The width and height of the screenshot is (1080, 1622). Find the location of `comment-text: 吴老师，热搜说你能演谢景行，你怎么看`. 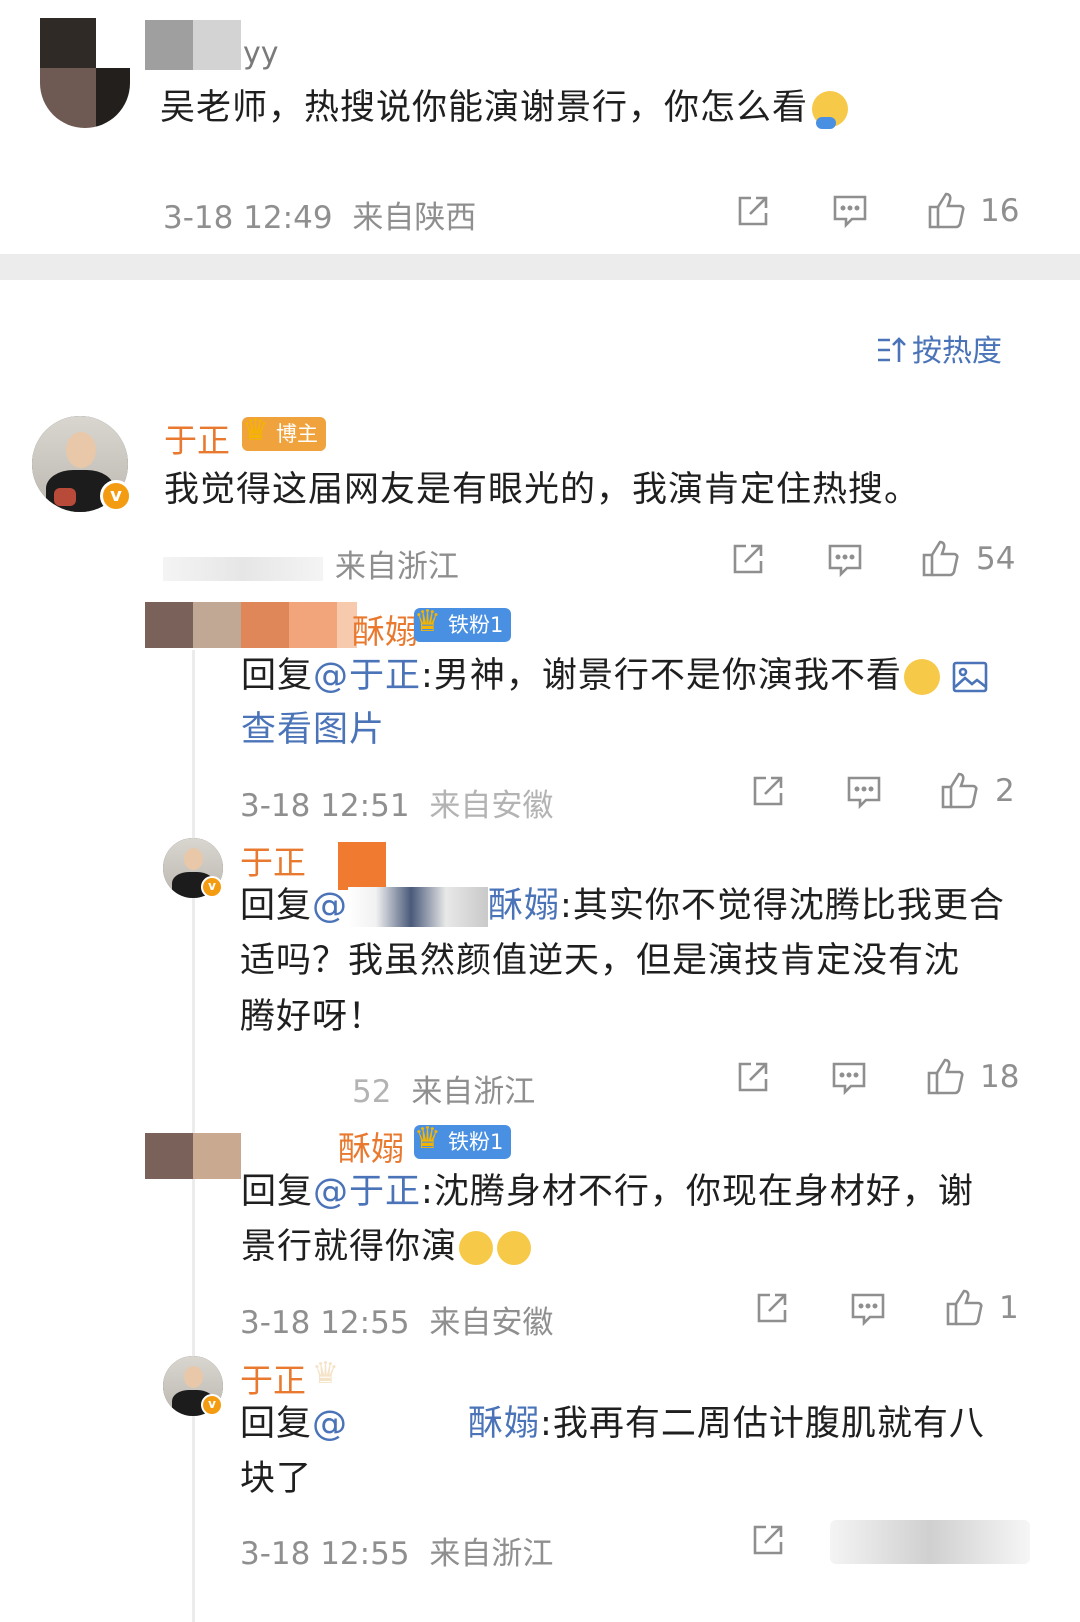

comment-text: 吴老师，热搜说你能演谢景行，你怎么看 is located at coordinates (504, 108).